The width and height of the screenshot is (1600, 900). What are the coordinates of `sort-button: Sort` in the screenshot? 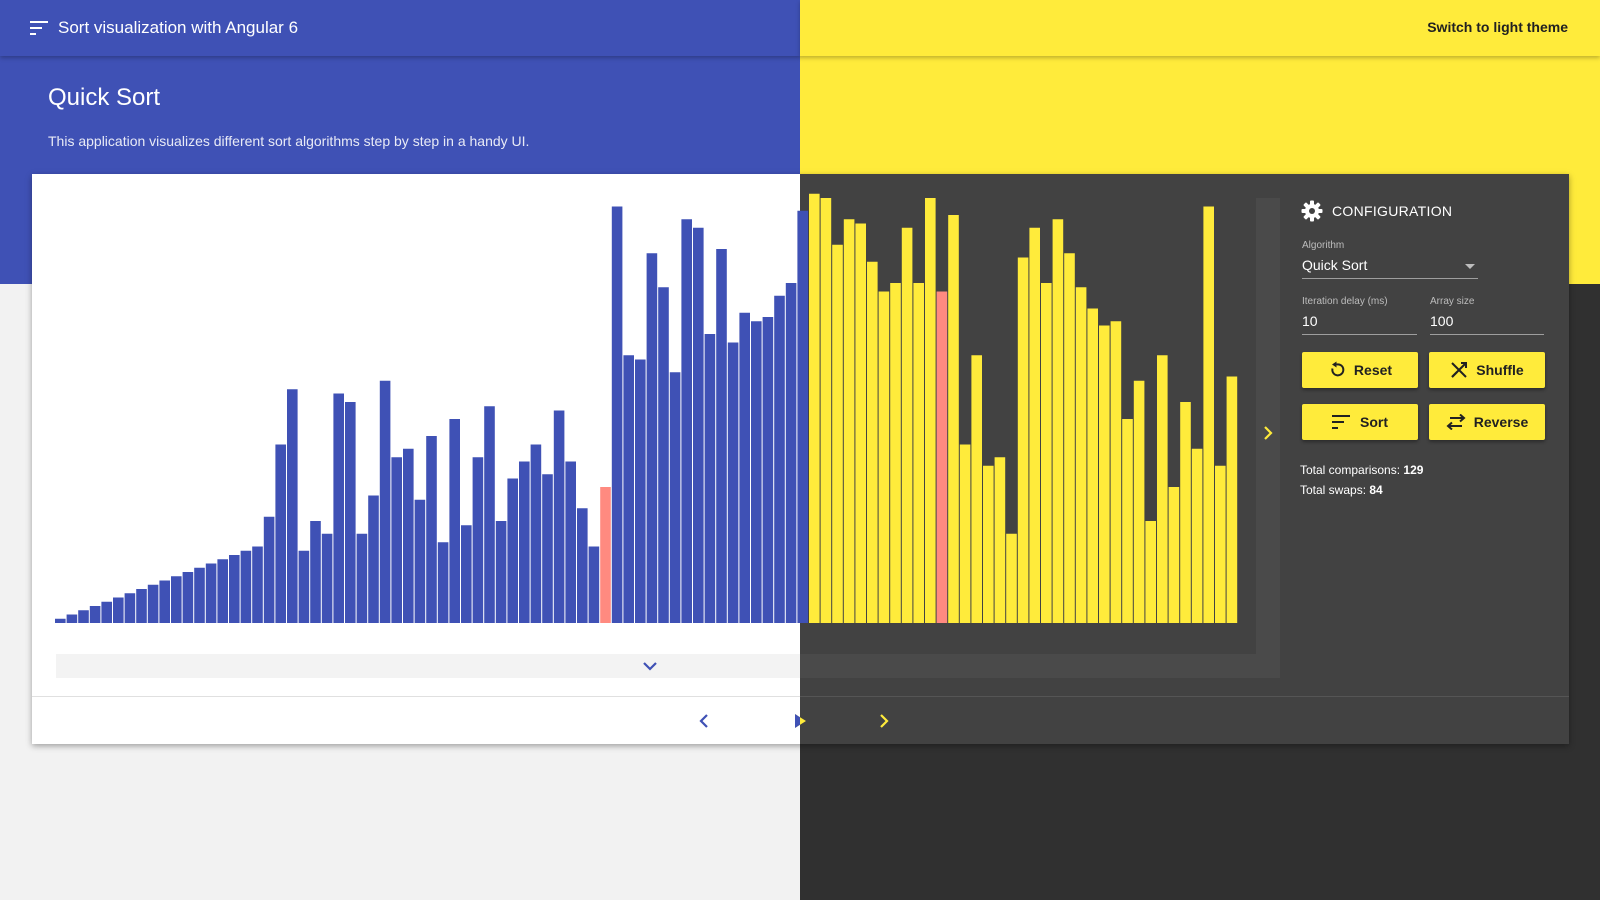 It's located at (1360, 422).